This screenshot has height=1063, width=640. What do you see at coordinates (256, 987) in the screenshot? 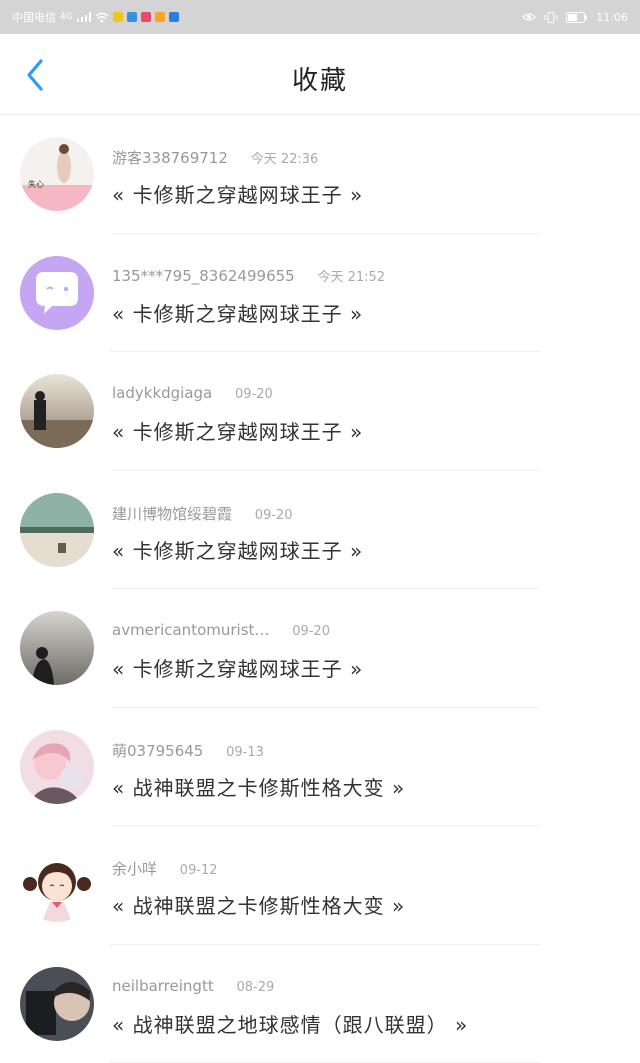
I see `timestamp: 08-29` at bounding box center [256, 987].